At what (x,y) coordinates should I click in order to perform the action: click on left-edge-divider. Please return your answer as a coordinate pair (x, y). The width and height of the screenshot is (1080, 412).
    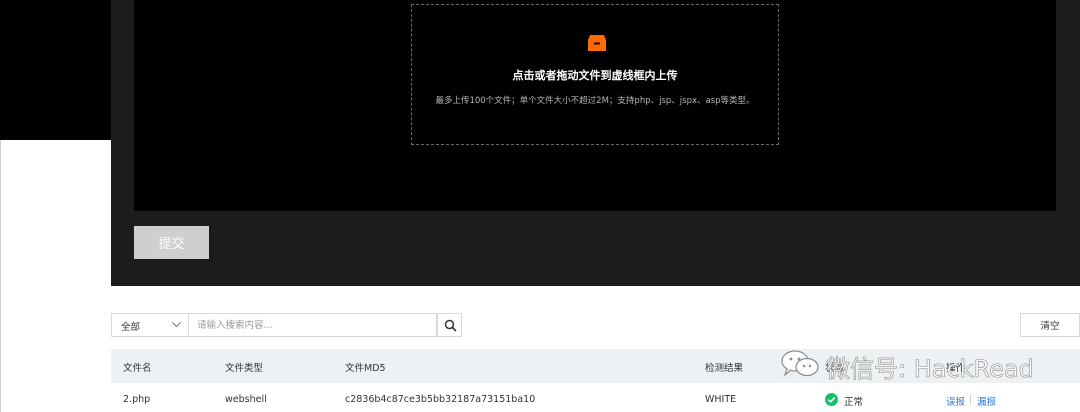
    Looking at the image, I should click on (0, 276).